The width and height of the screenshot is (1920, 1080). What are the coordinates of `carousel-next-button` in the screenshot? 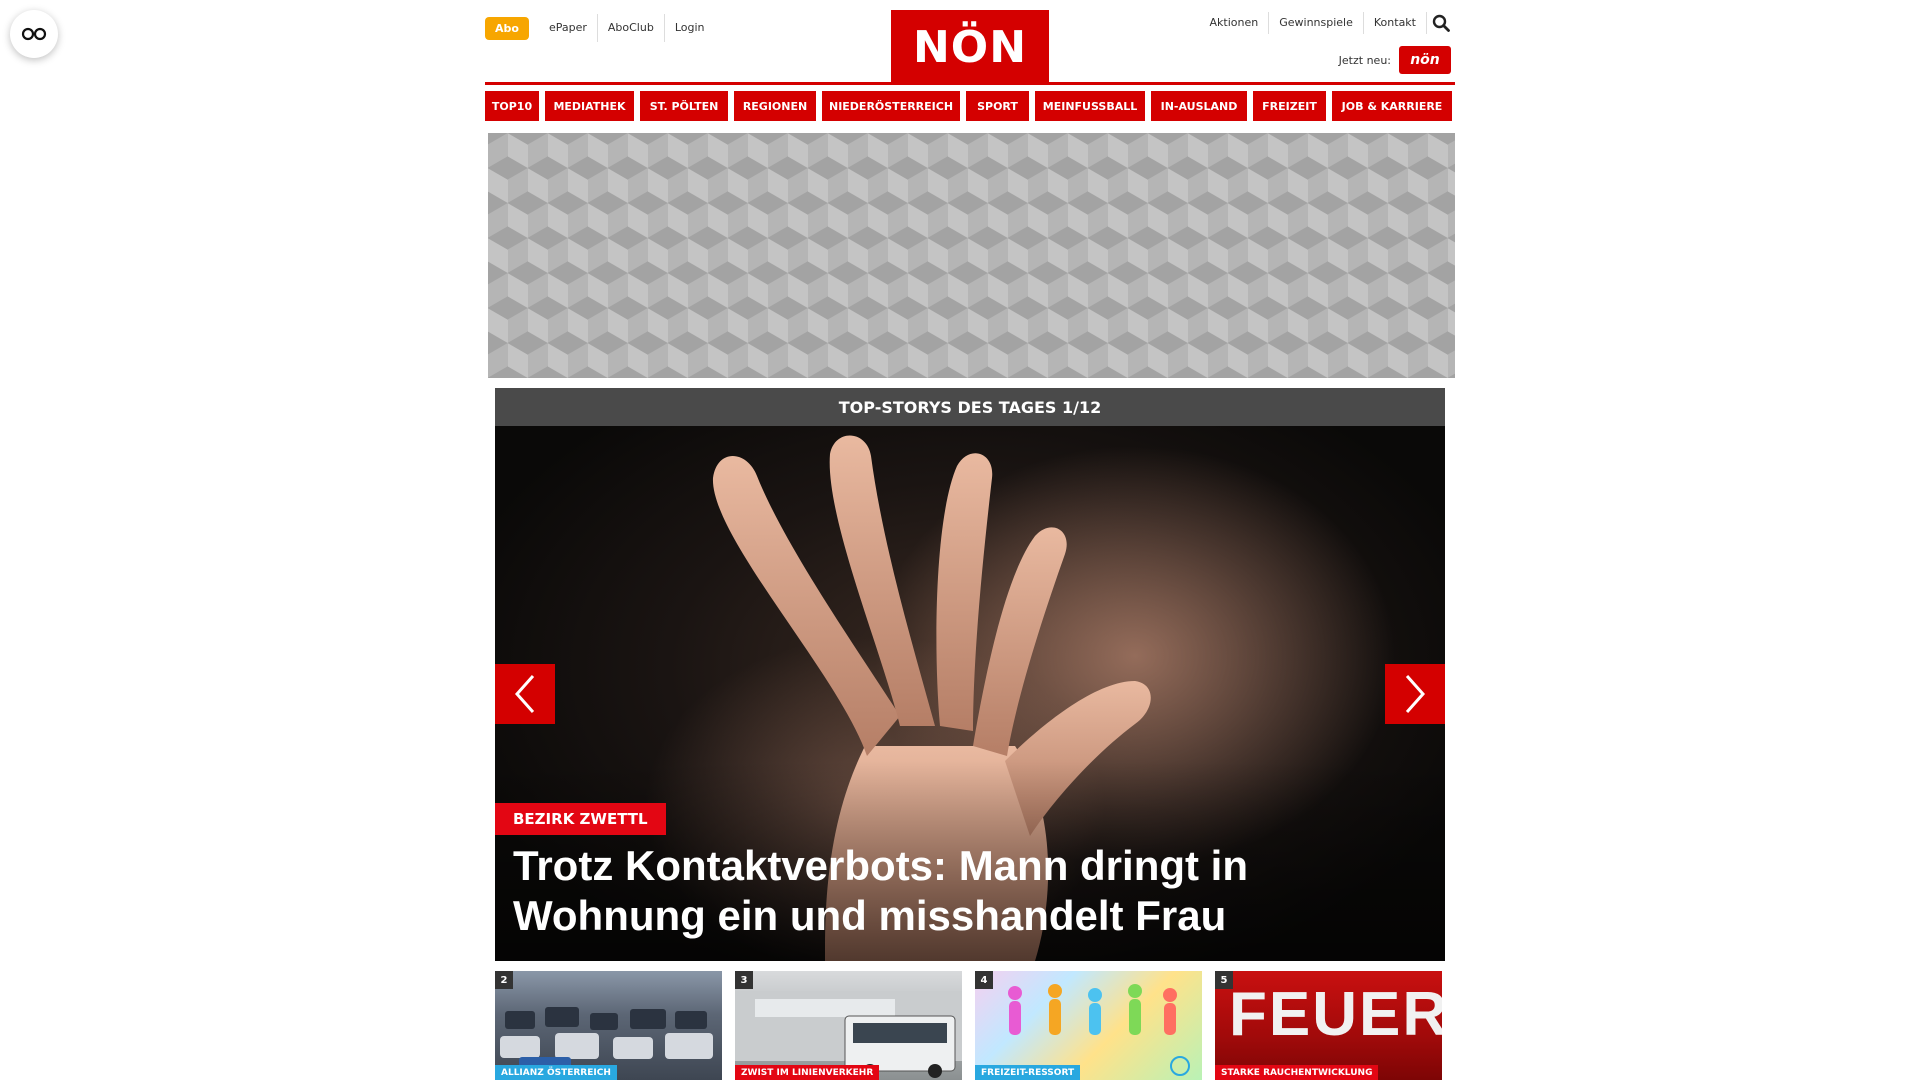 It's located at (1415, 694).